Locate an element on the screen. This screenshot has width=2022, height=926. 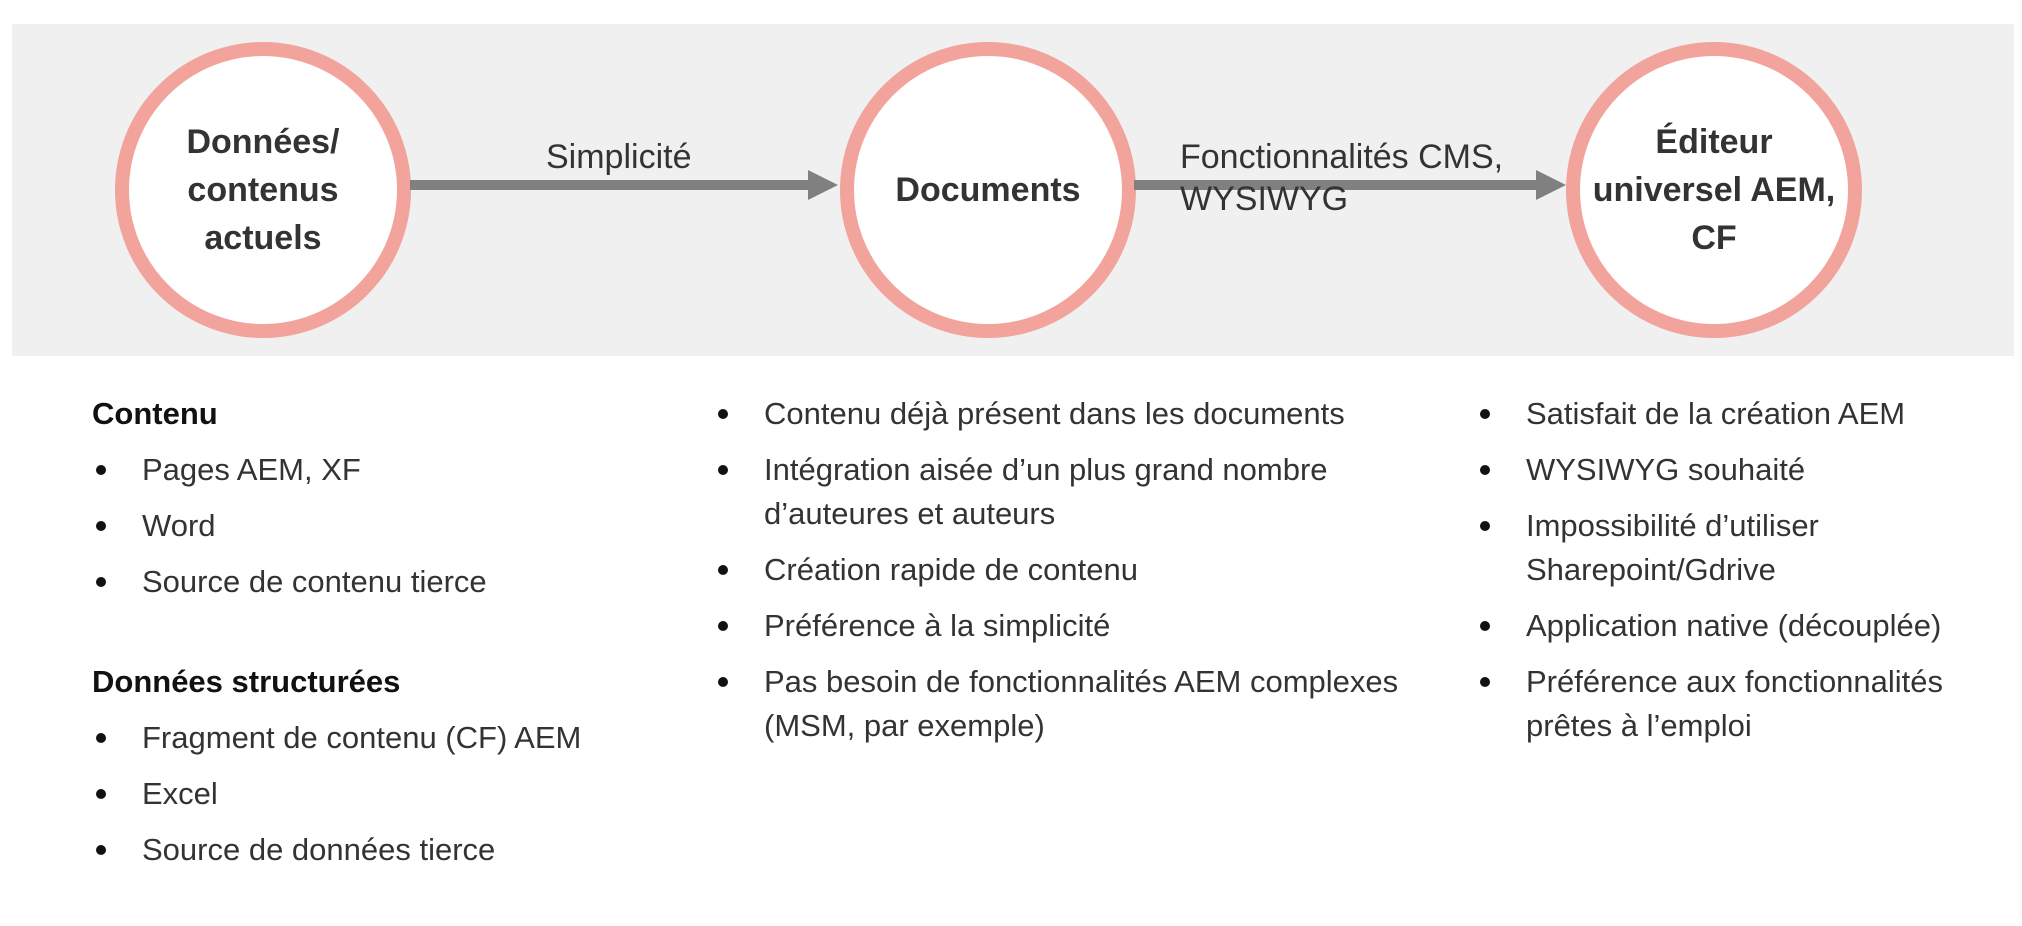
list-item: Création rapide de contenu is located at coordinates (1084, 570).